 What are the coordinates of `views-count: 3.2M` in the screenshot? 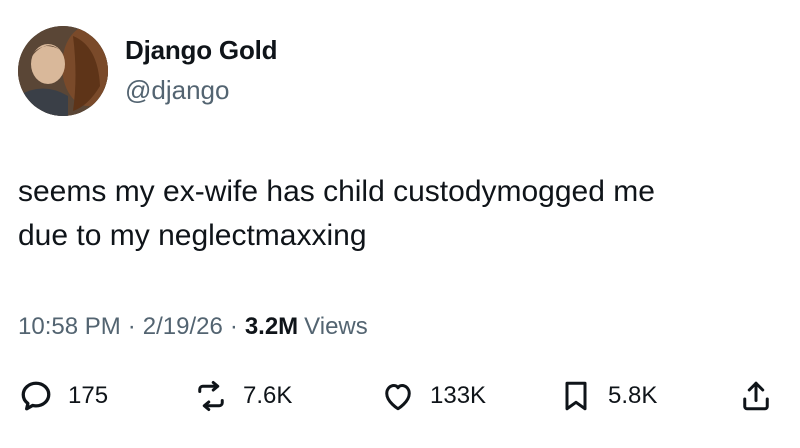 It's located at (271, 326).